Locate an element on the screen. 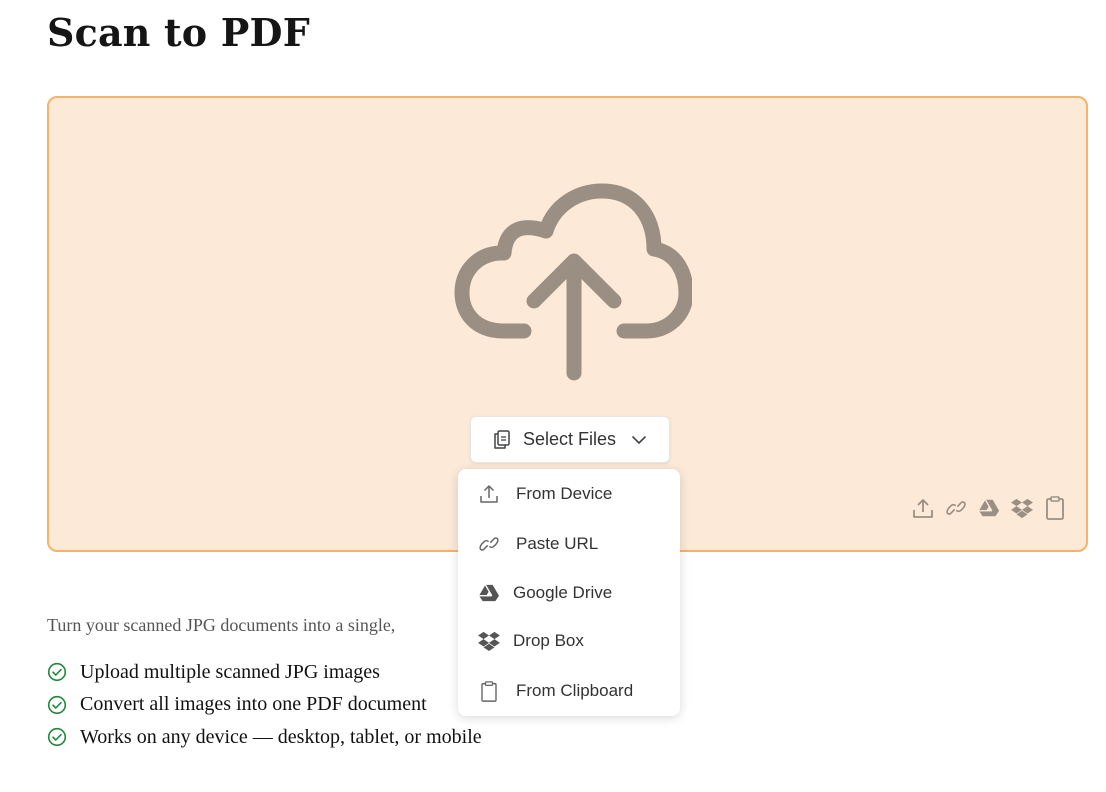 Image resolution: width=1106 pixels, height=792 pixels. feature-item: Convert all images into one PDF document is located at coordinates (264, 705).